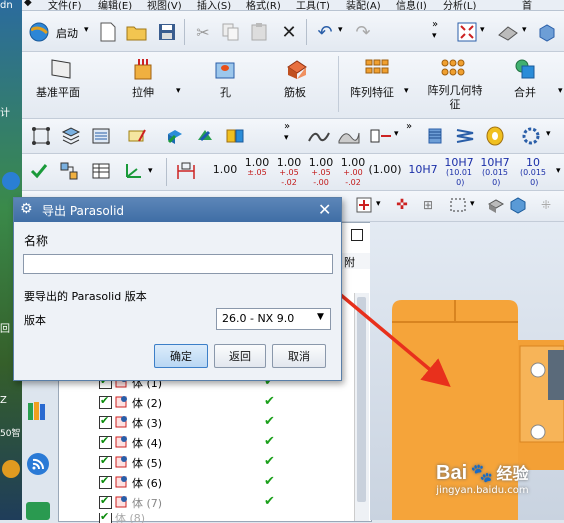  What do you see at coordinates (257, 167) in the screenshot?
I see `tolerance-style-2: 1.00 ±.05` at bounding box center [257, 167].